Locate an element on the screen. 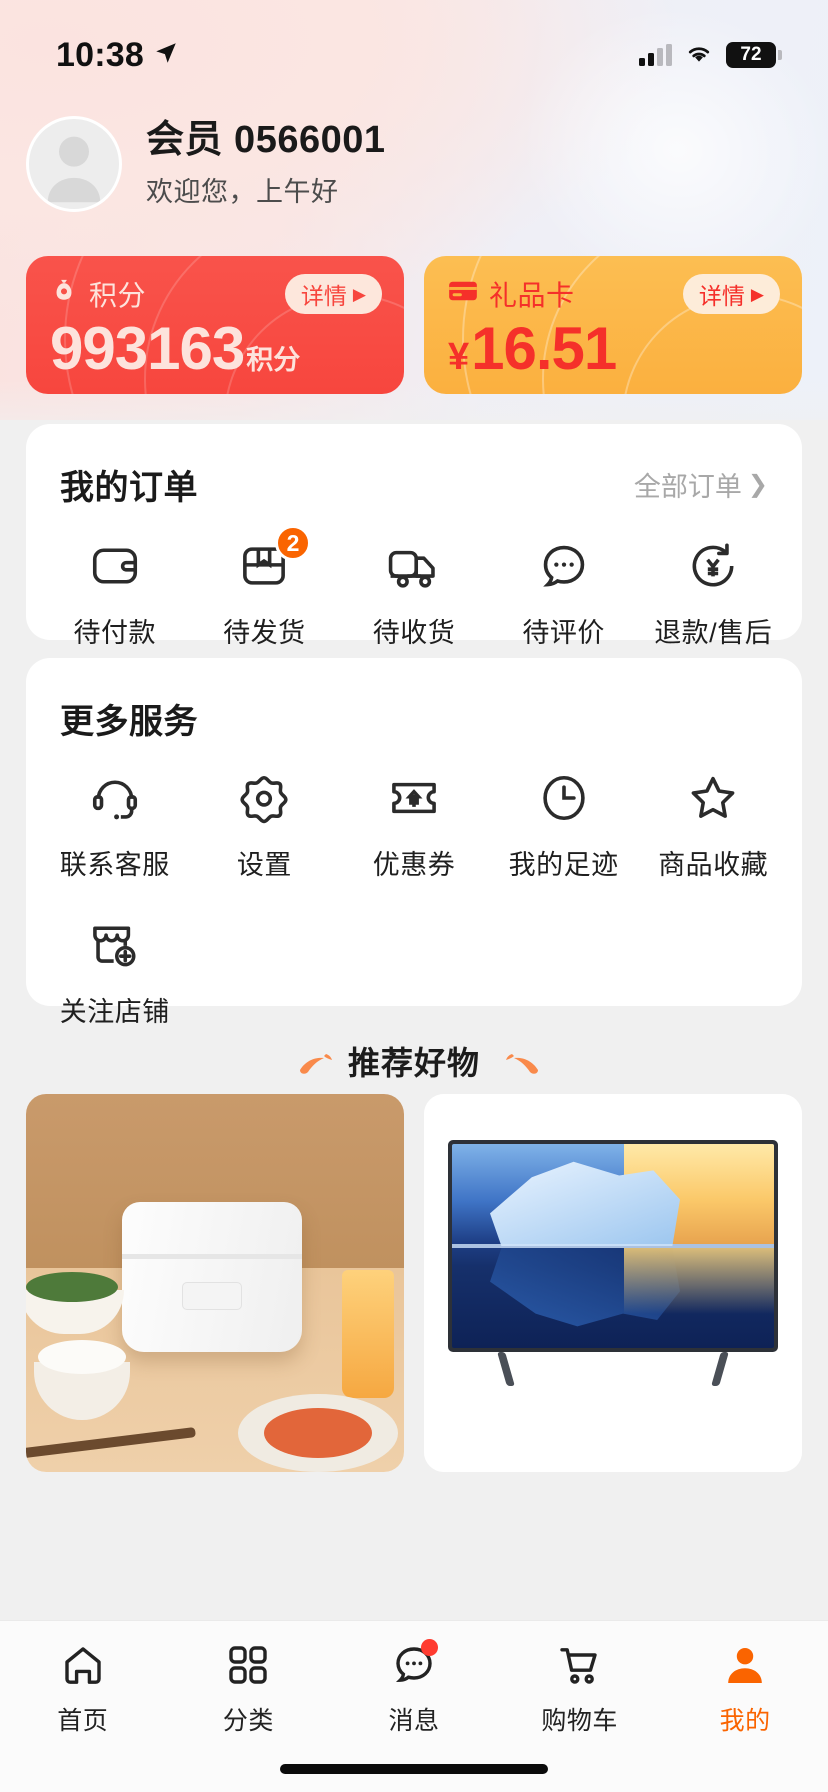  headset-icon is located at coordinates (115, 798).